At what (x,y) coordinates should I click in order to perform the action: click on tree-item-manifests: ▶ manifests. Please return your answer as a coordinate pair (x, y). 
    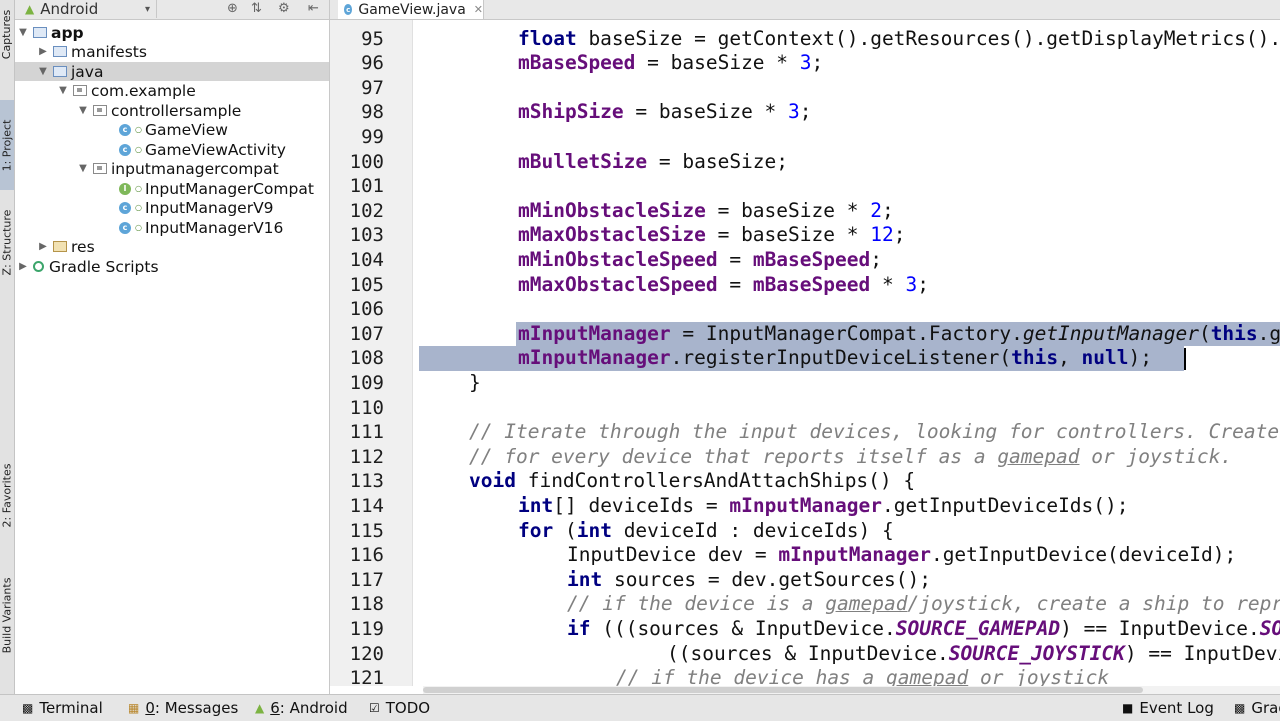
    Looking at the image, I should click on (172, 51).